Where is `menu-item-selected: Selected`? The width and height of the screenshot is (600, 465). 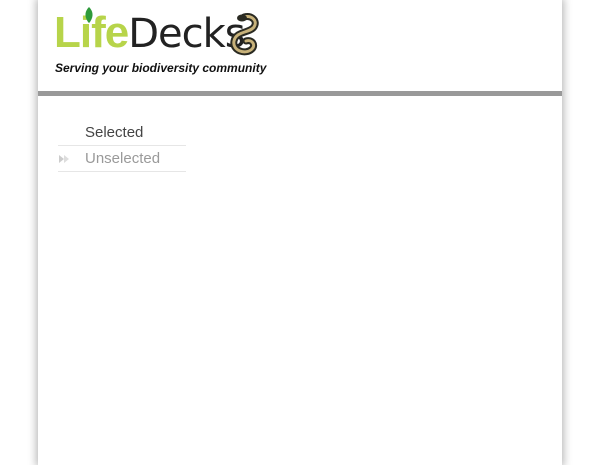
menu-item-selected: Selected is located at coordinates (122, 133).